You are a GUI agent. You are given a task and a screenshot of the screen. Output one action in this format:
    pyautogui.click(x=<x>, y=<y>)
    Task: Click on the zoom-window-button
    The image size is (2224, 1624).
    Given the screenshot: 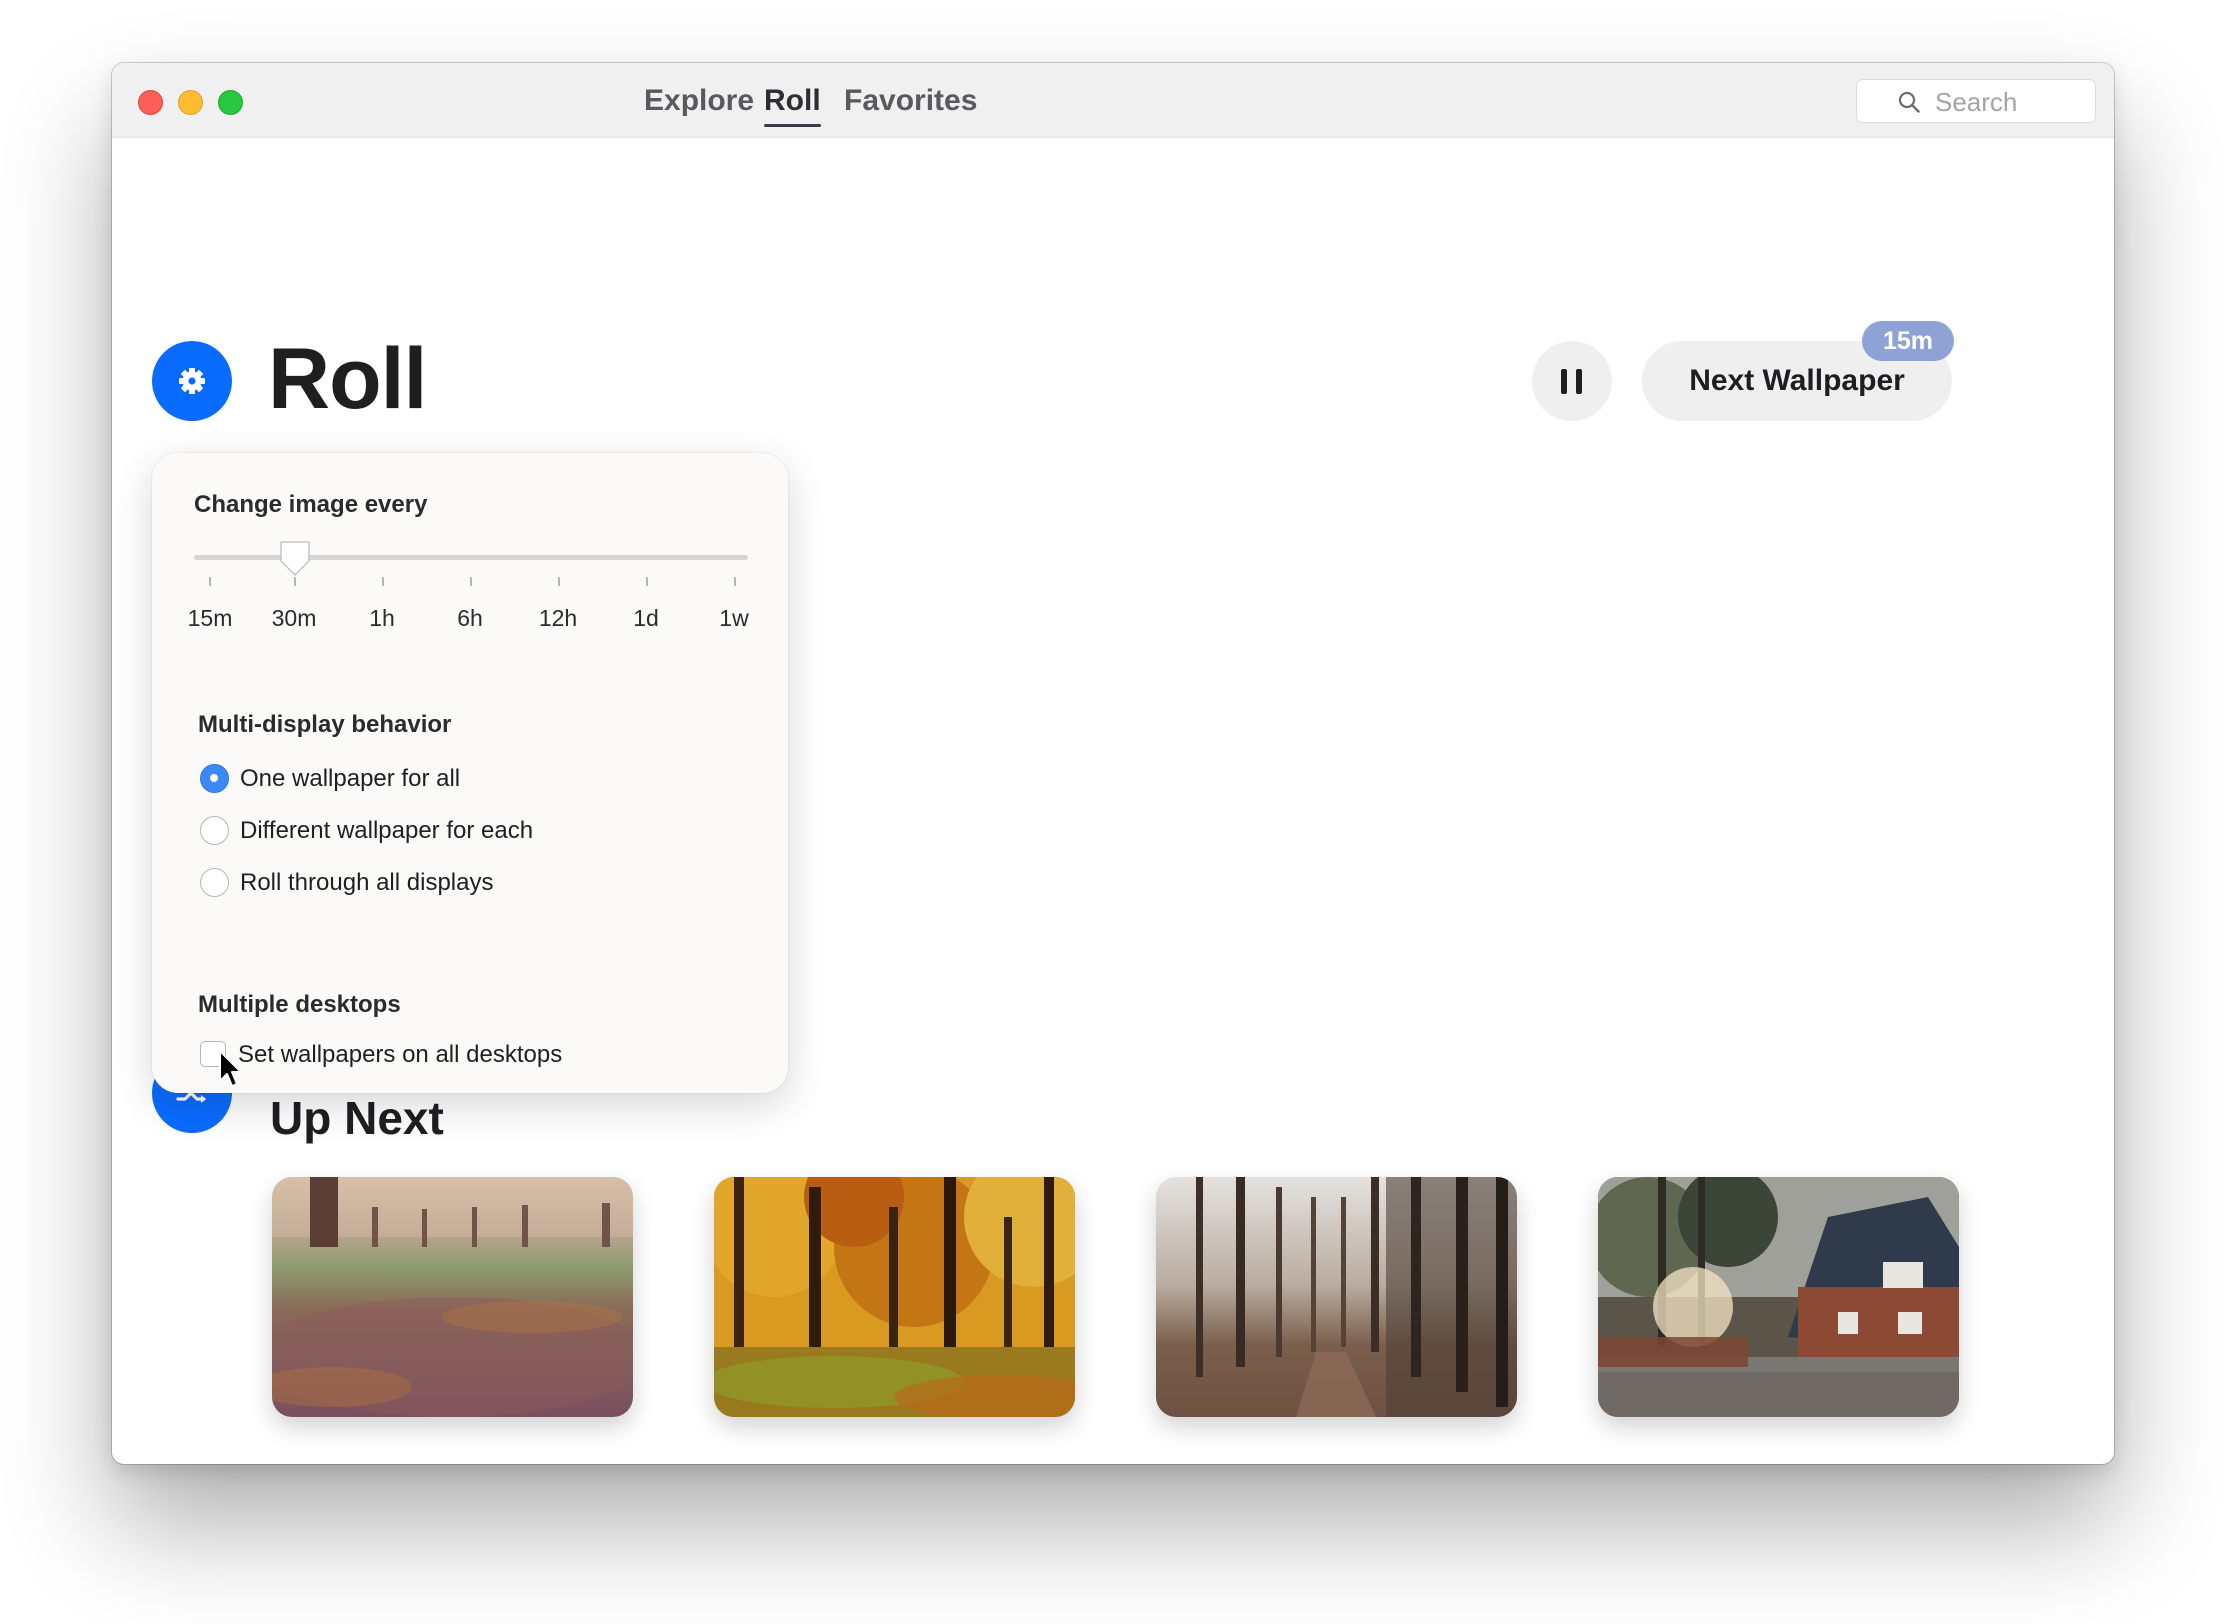 What is the action you would take?
    pyautogui.click(x=230, y=102)
    